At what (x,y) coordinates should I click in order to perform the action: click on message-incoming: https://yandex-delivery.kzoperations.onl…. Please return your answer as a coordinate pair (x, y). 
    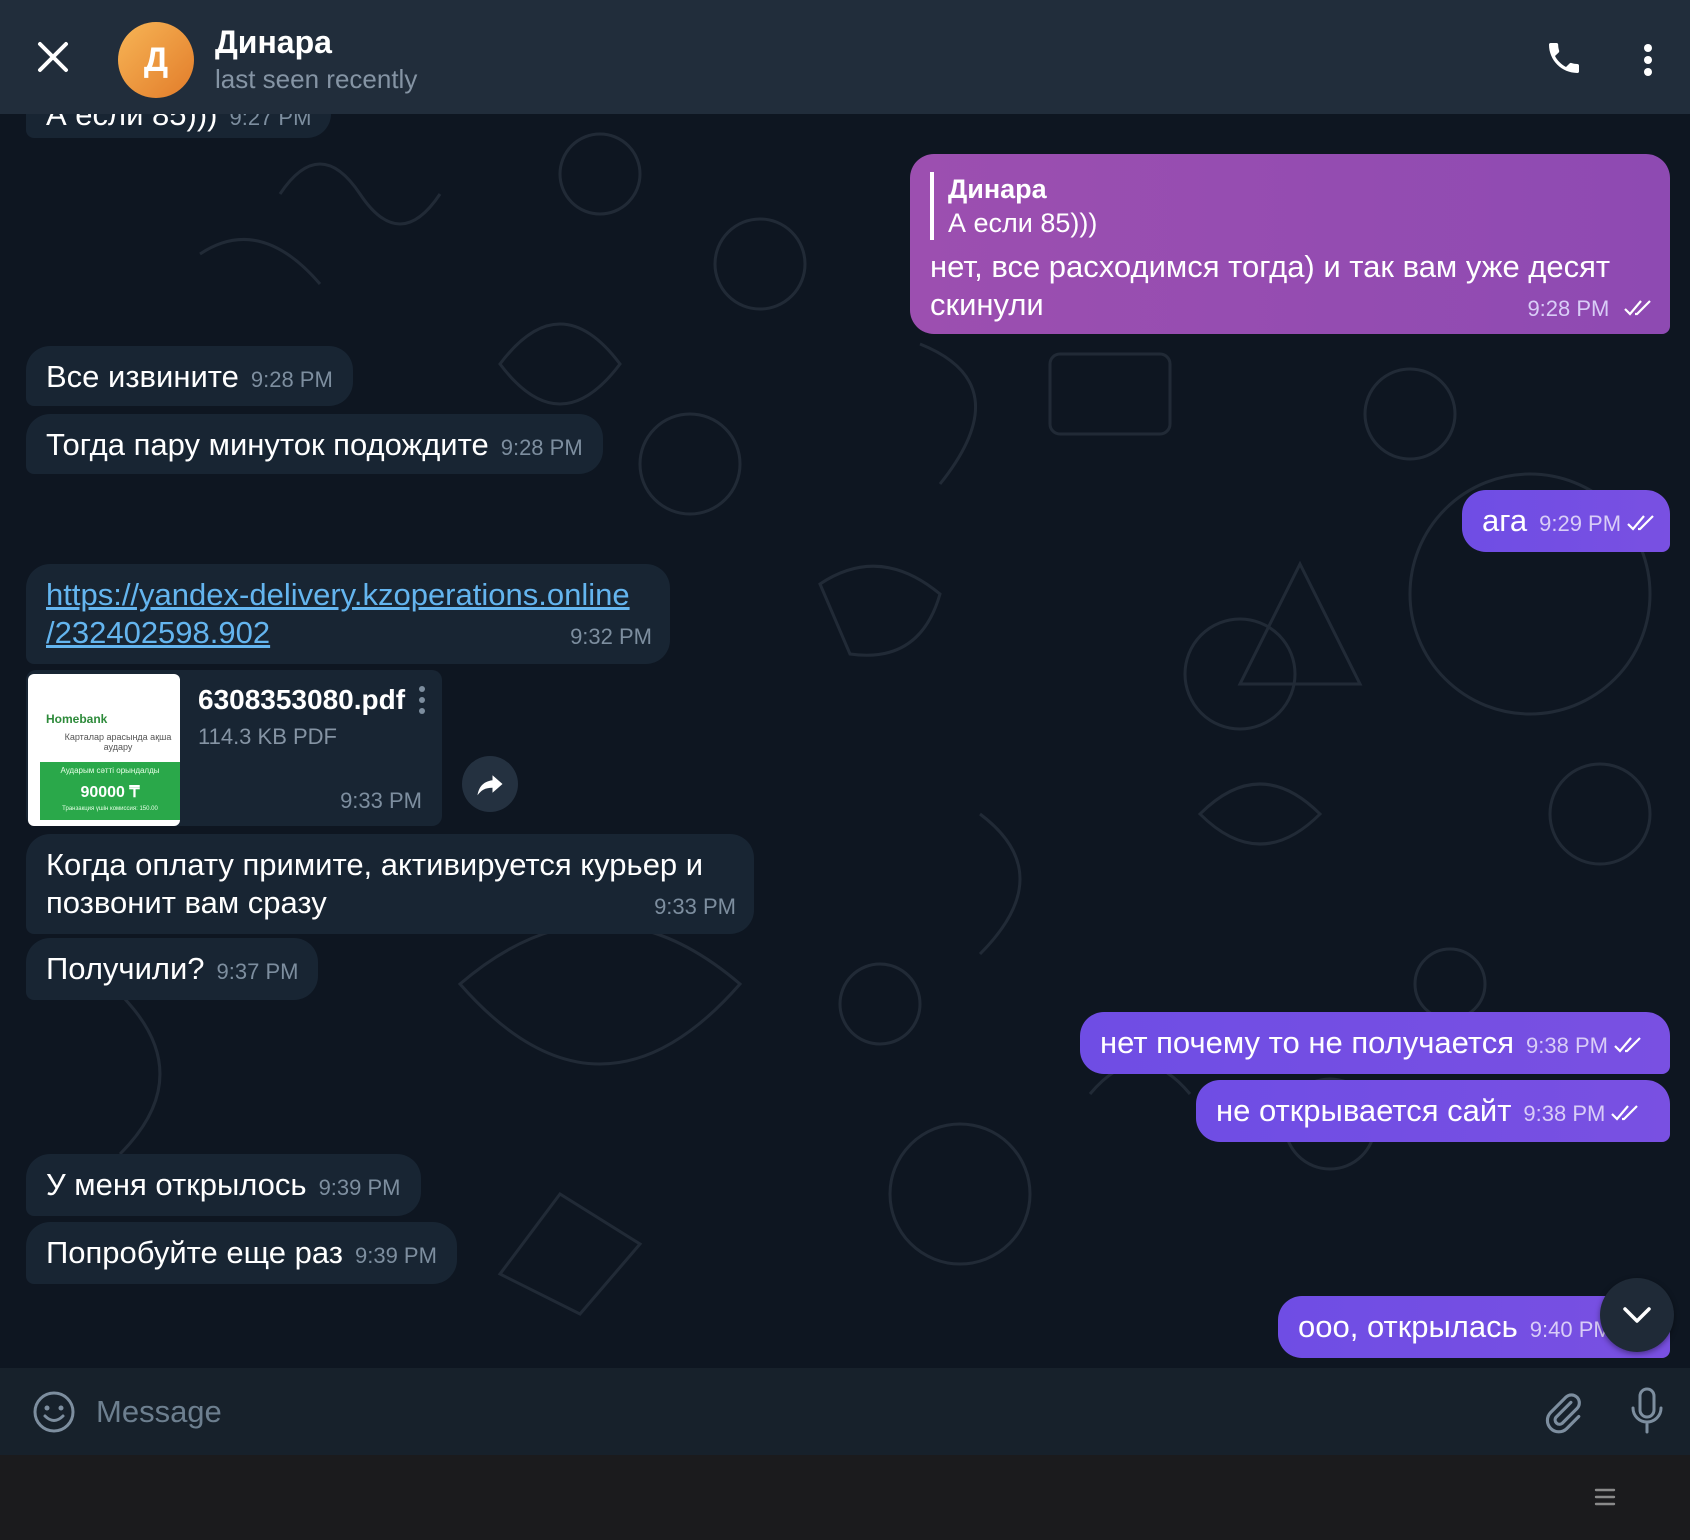
    Looking at the image, I should click on (348, 614).